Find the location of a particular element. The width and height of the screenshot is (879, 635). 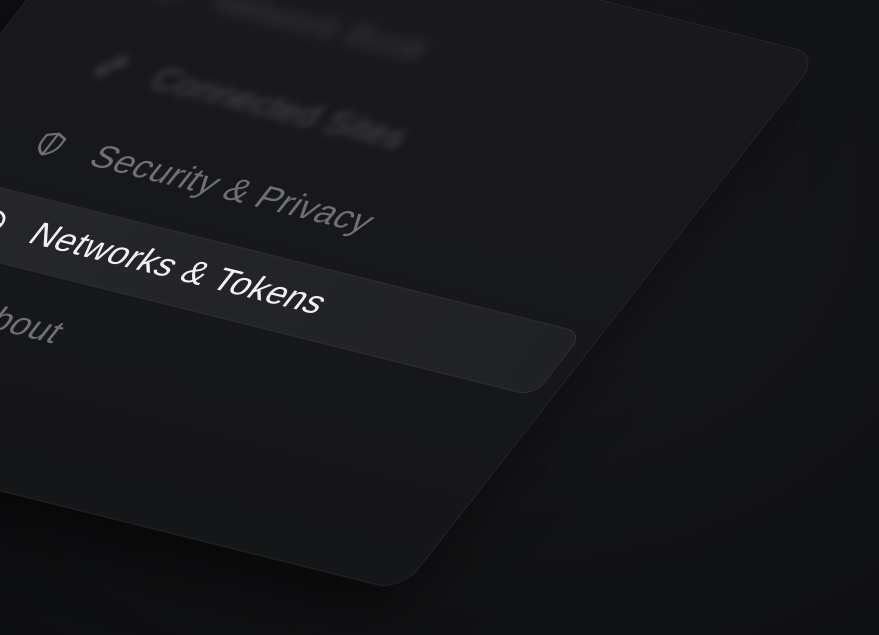

wallet-icon is located at coordinates (172, 4).